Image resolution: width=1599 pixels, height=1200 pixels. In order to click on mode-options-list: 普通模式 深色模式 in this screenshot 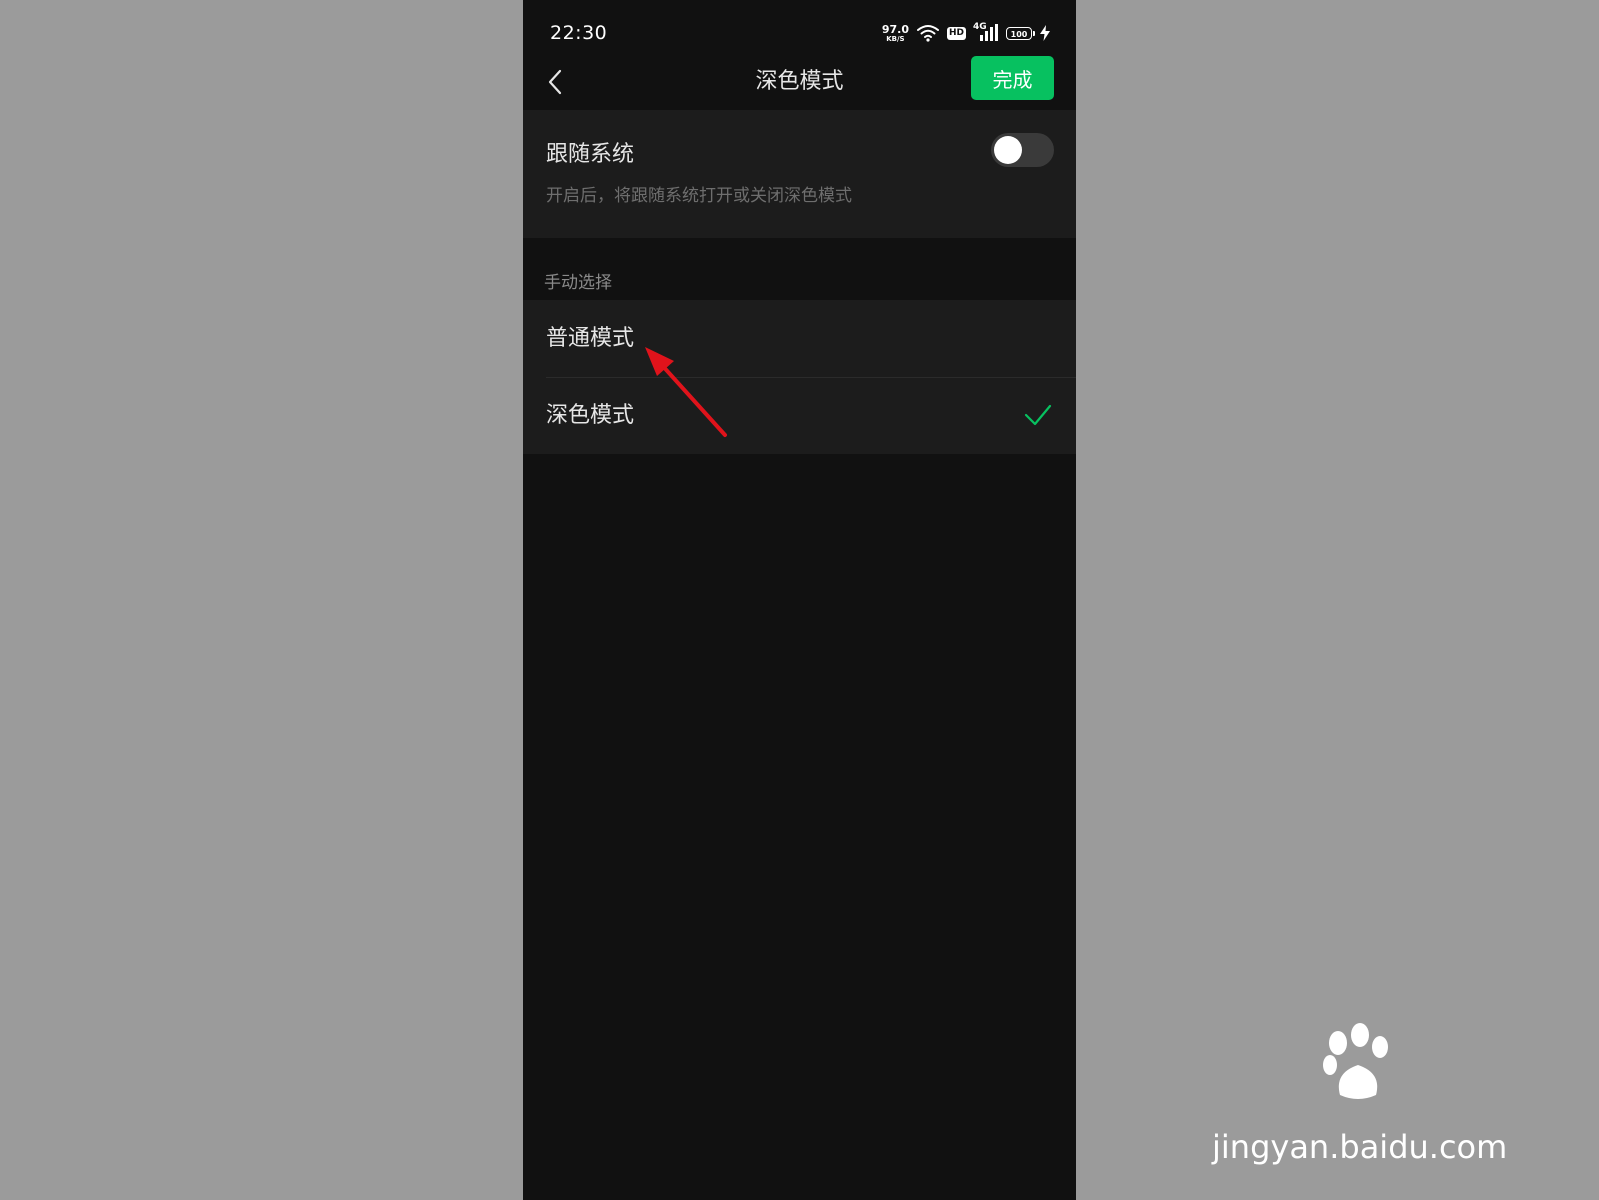, I will do `click(799, 377)`.